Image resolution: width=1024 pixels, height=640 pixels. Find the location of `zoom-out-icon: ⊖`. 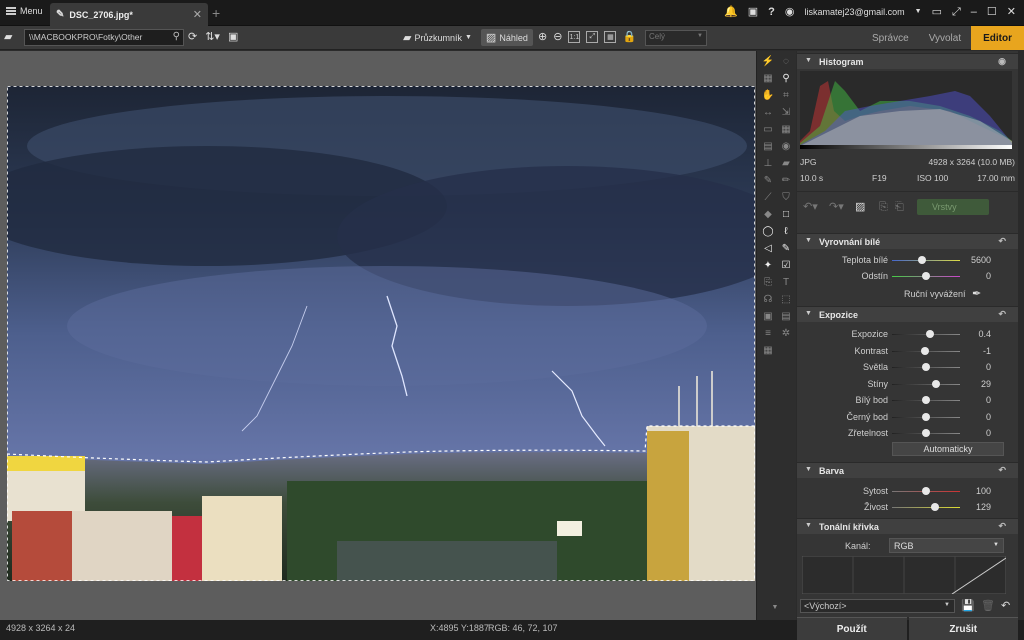

zoom-out-icon: ⊖ is located at coordinates (557, 37).